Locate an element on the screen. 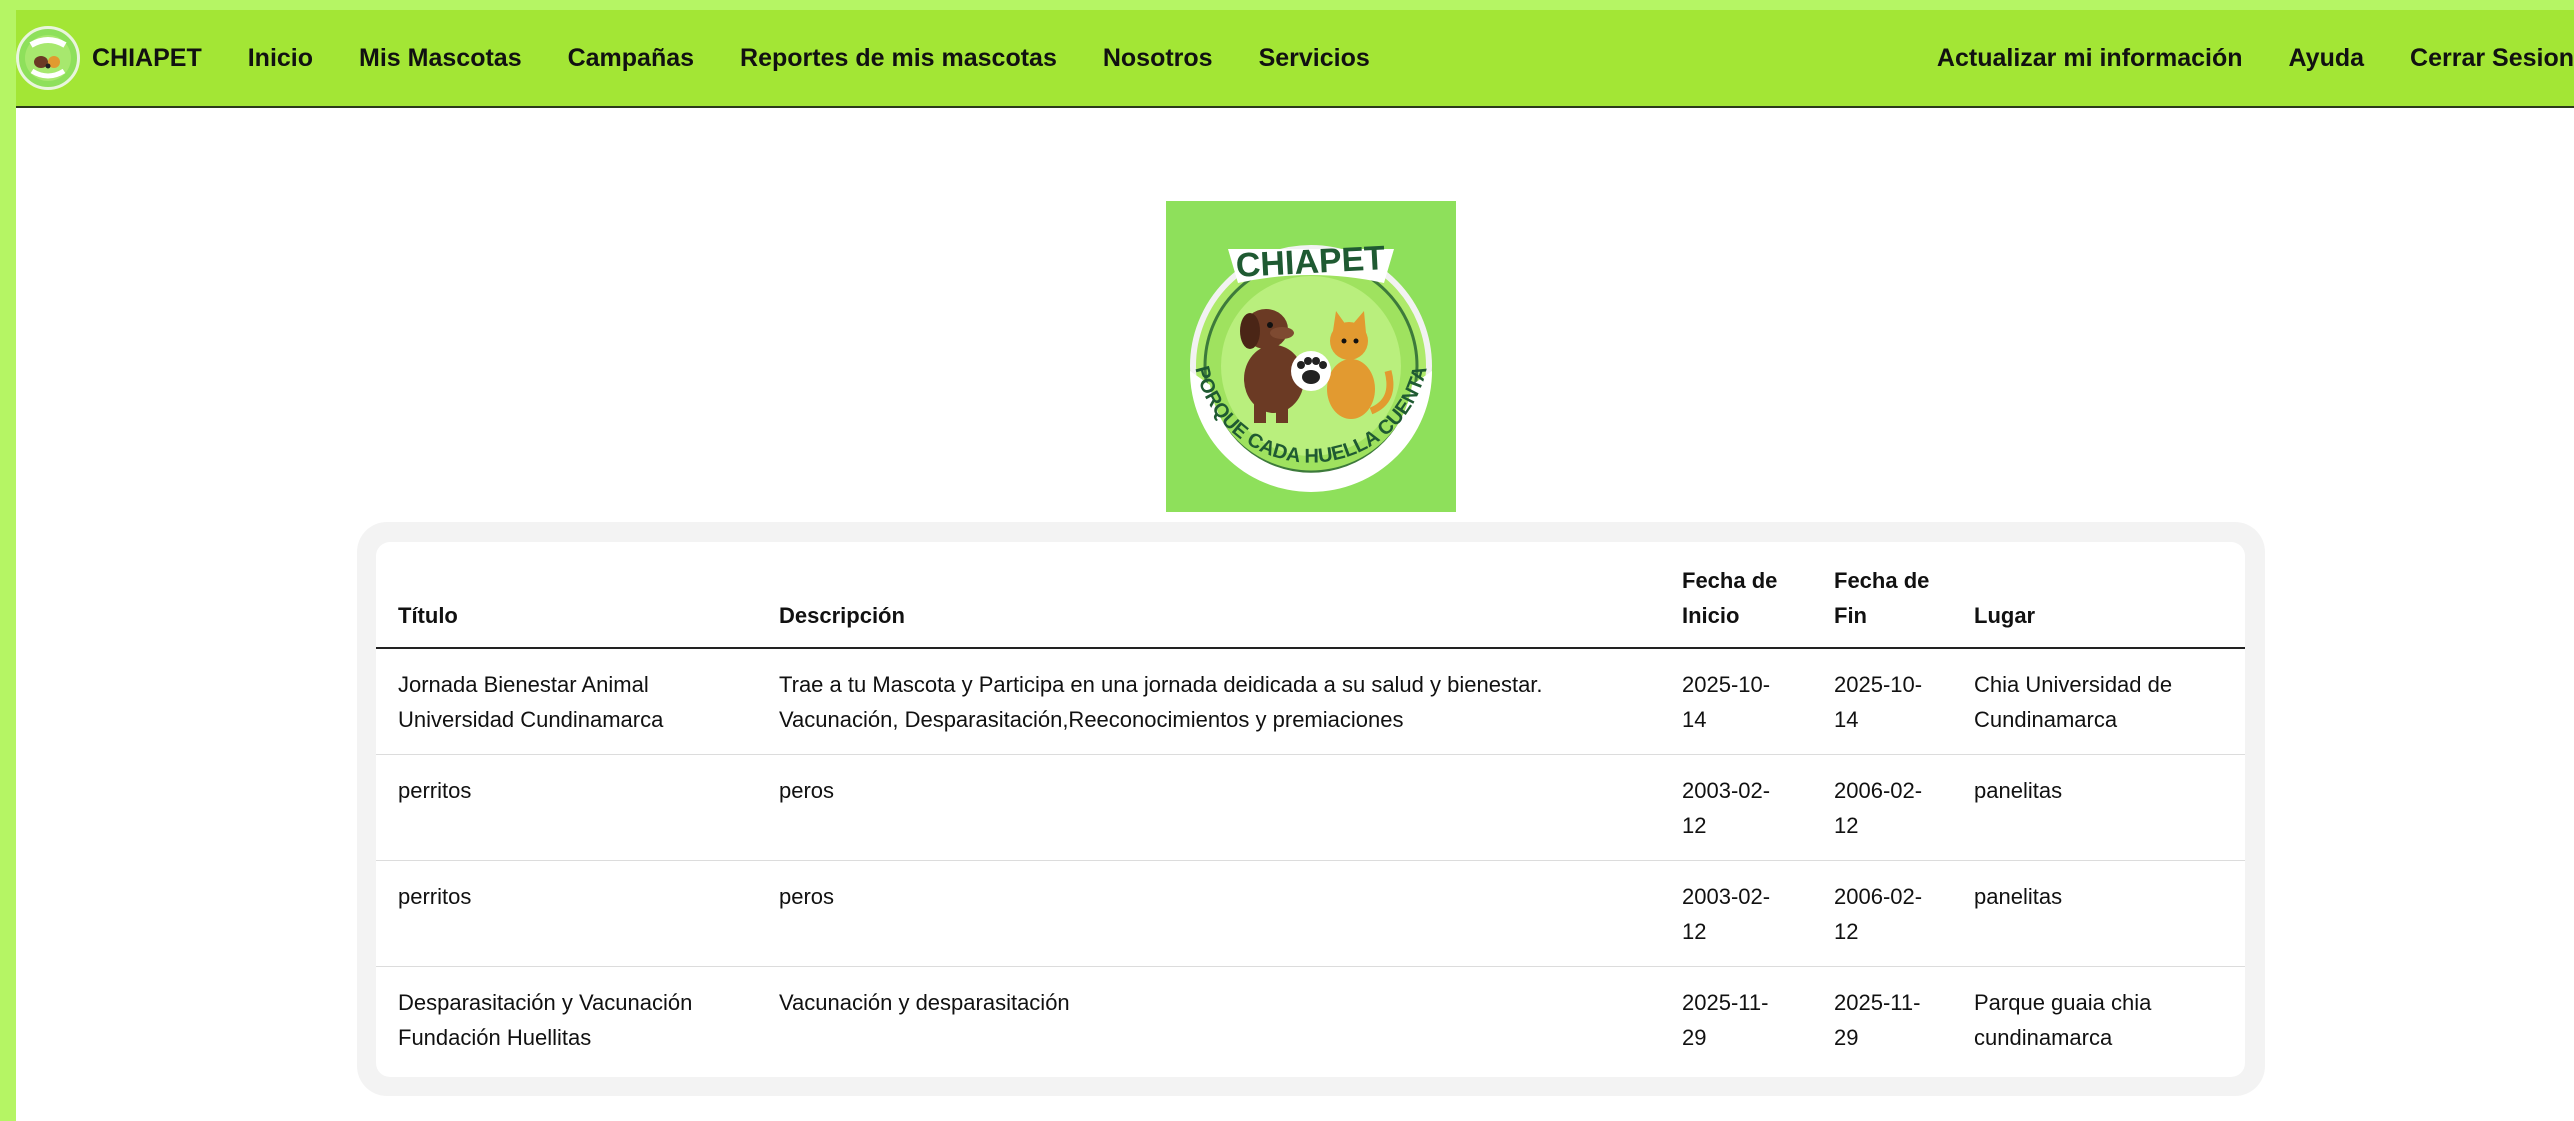  header-fecha-inicio: Fecha de Inicio is located at coordinates (1736, 595).